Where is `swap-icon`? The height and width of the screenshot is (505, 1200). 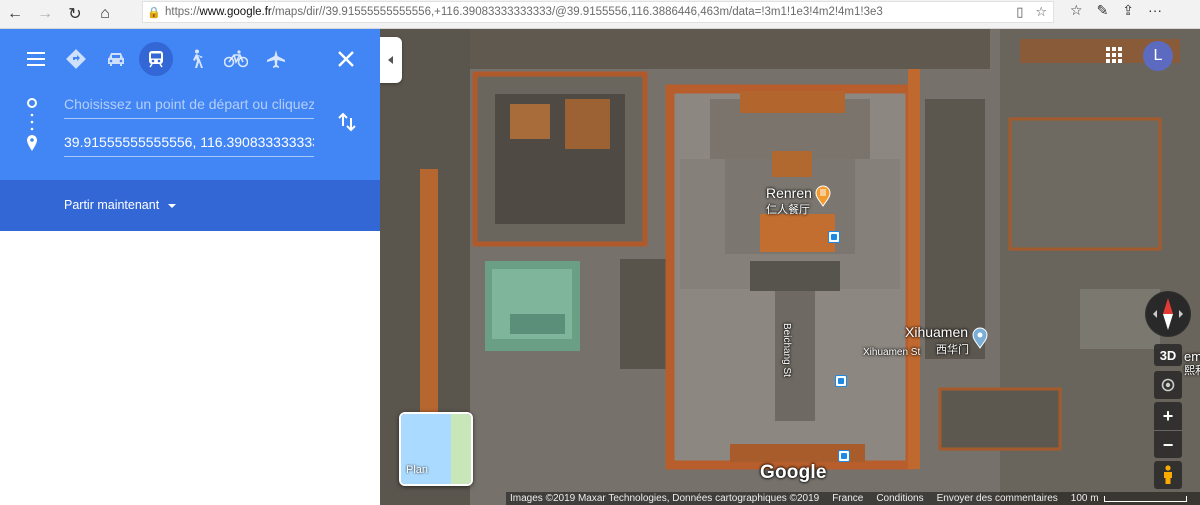
swap-icon is located at coordinates (347, 122).